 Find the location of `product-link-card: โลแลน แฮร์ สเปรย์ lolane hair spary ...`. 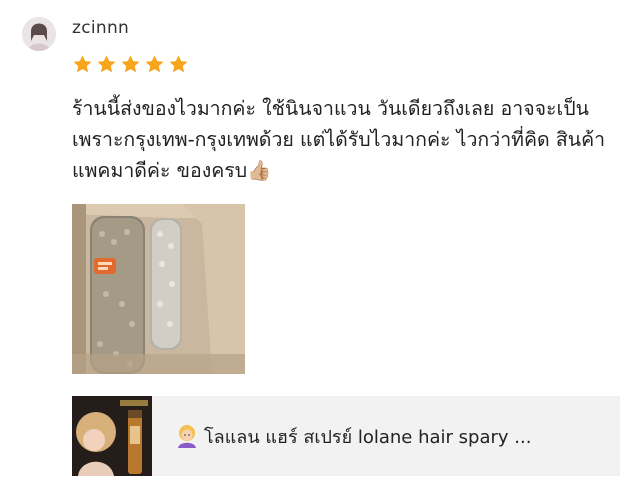

product-link-card: โลแลน แฮร์ สเปรย์ lolane hair spary ... is located at coordinates (346, 436).